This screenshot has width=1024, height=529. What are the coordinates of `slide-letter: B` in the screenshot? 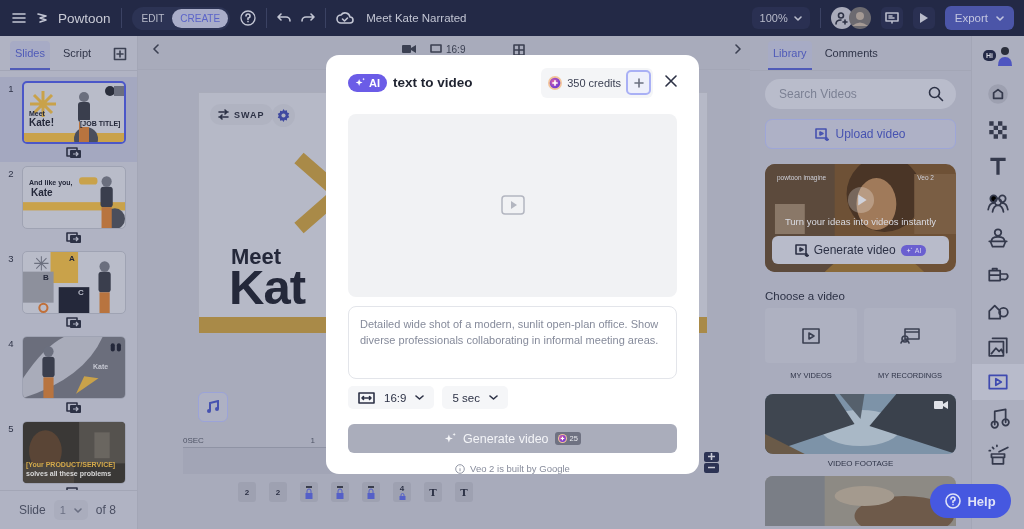 It's located at (46, 278).